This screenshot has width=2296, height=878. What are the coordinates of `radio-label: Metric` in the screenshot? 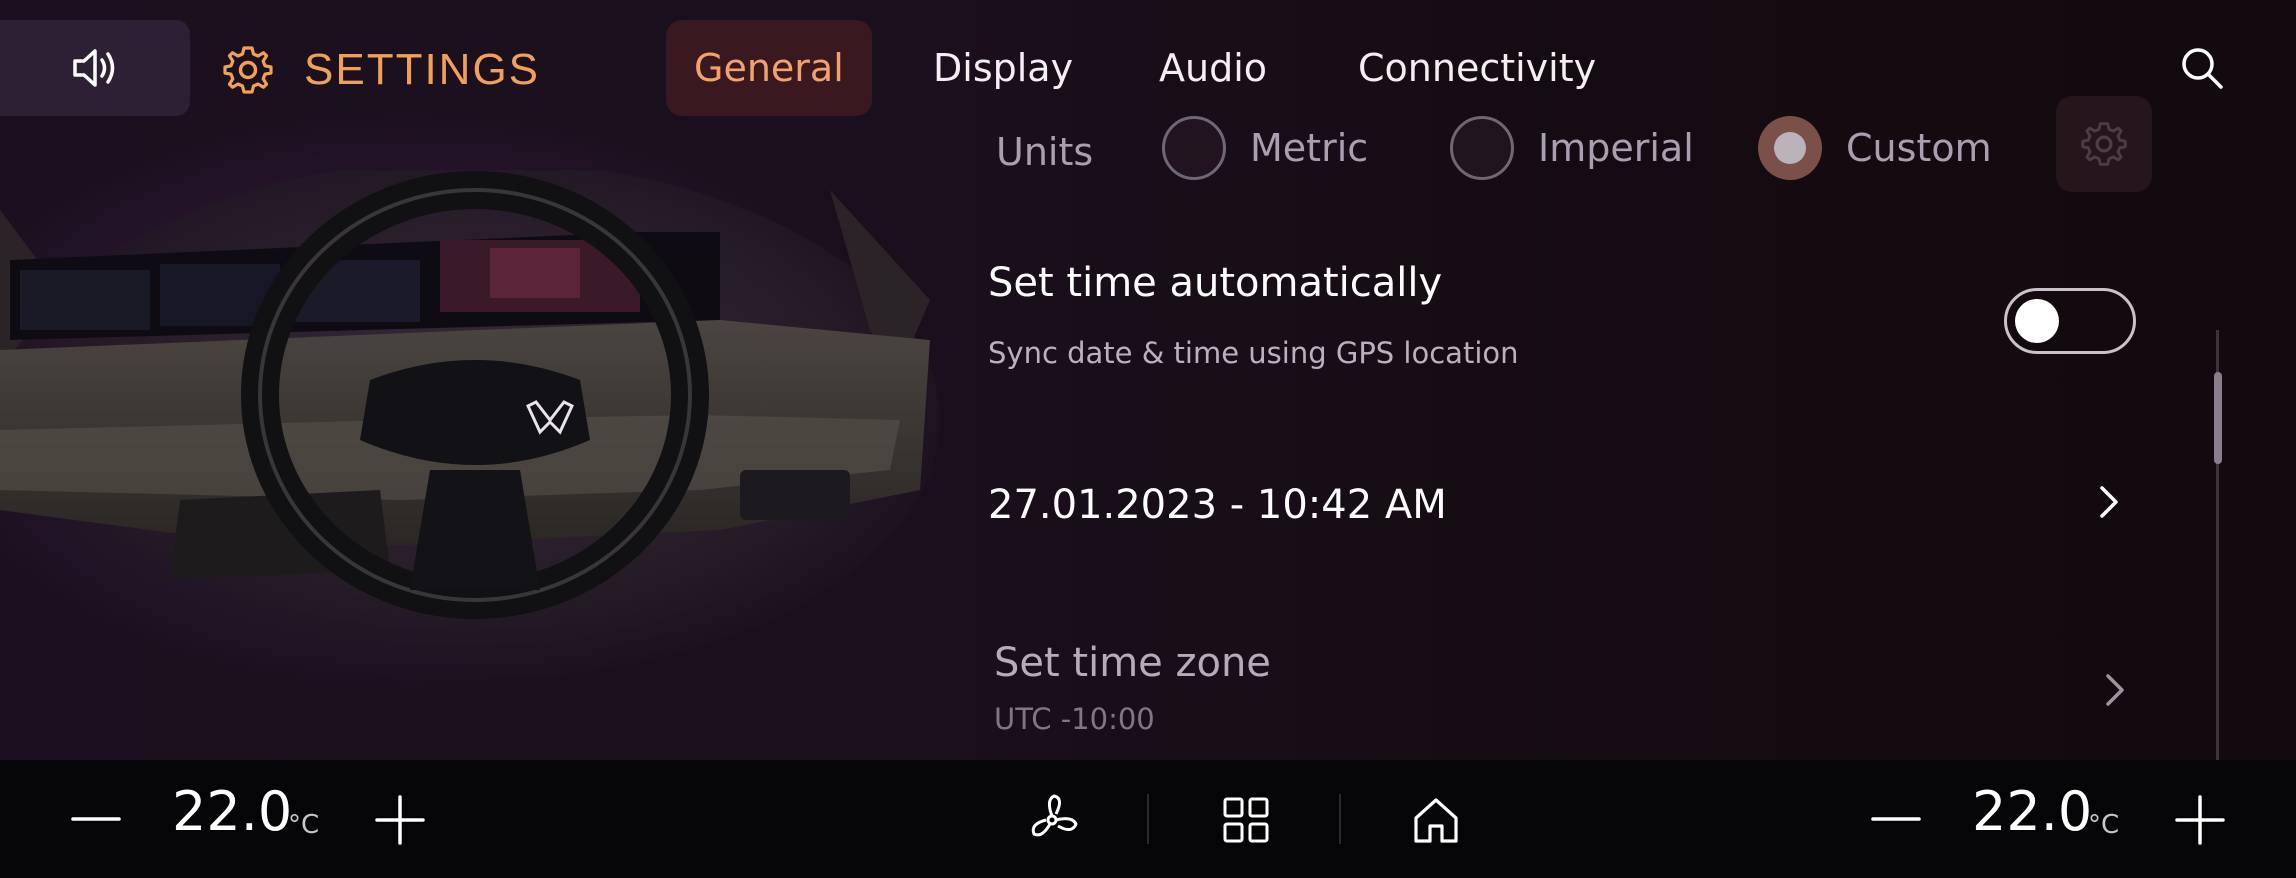 It's located at (1309, 148).